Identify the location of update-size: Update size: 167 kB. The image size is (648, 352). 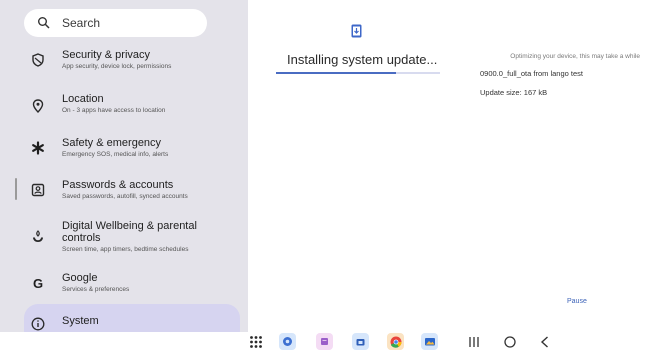
(514, 92).